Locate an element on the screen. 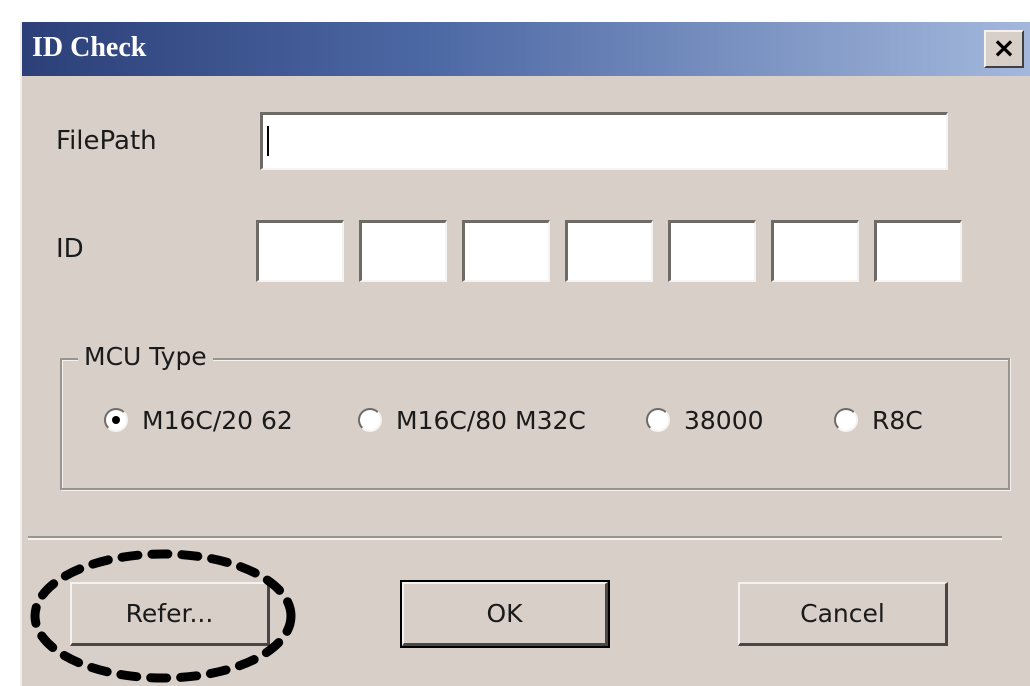 The height and width of the screenshot is (686, 1030). radio-option-m16c-80-m32c: M16C/80 M32C is located at coordinates (472, 420).